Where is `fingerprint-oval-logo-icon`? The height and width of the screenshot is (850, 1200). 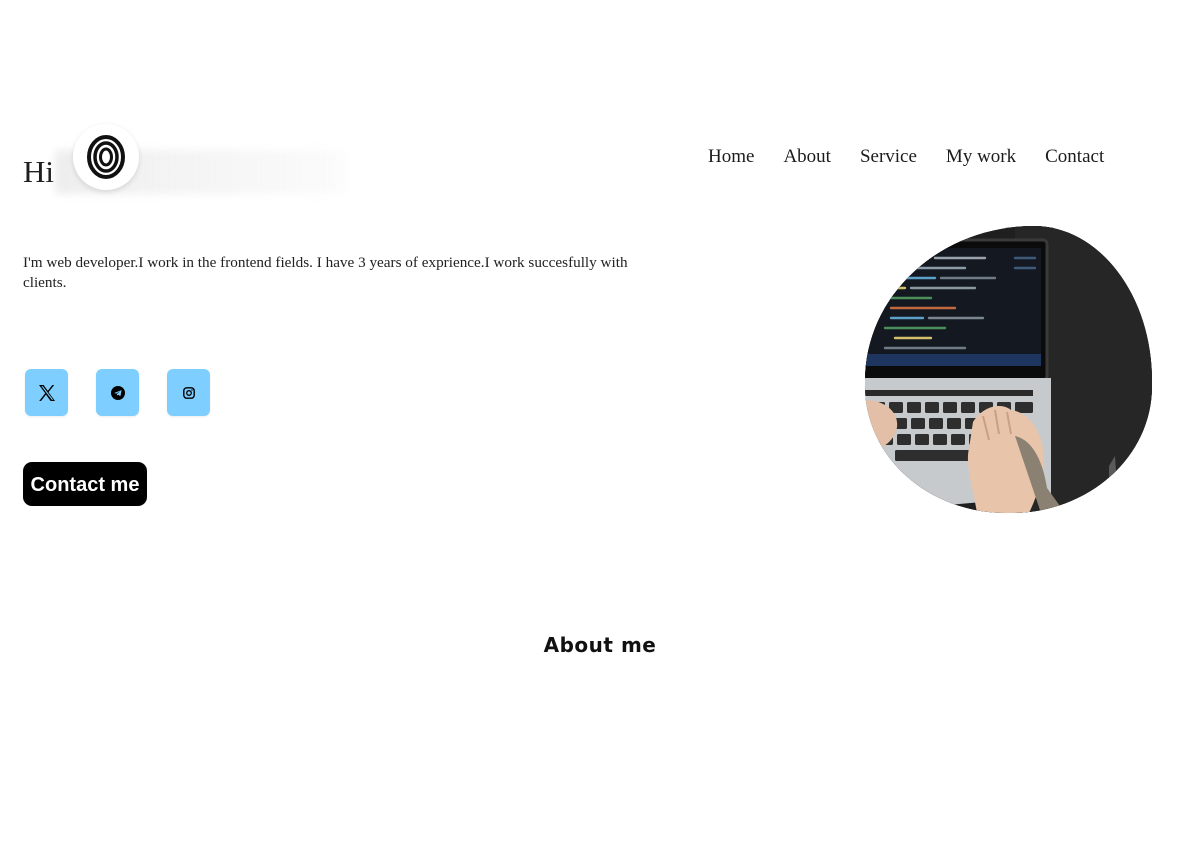
fingerprint-oval-logo-icon is located at coordinates (106, 157).